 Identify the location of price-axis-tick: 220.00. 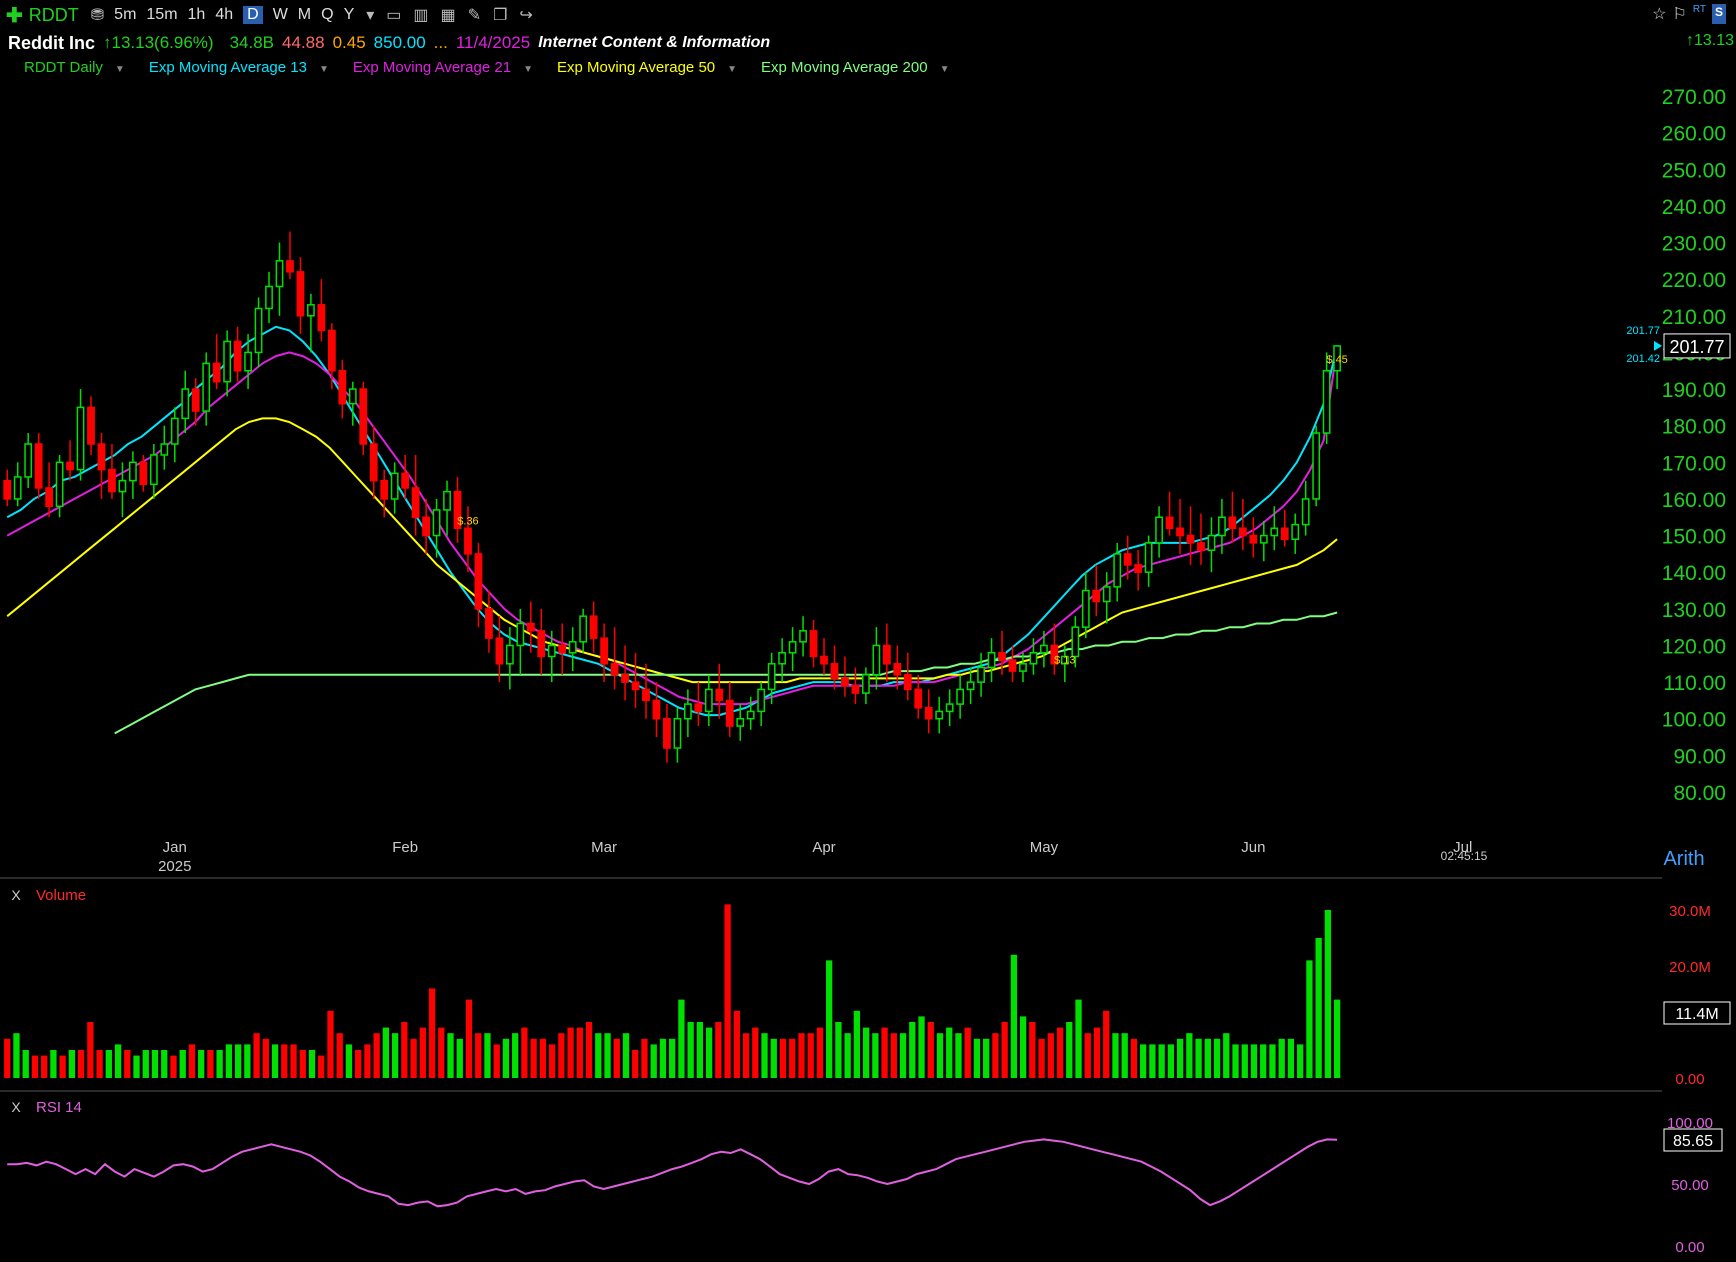
(1694, 280).